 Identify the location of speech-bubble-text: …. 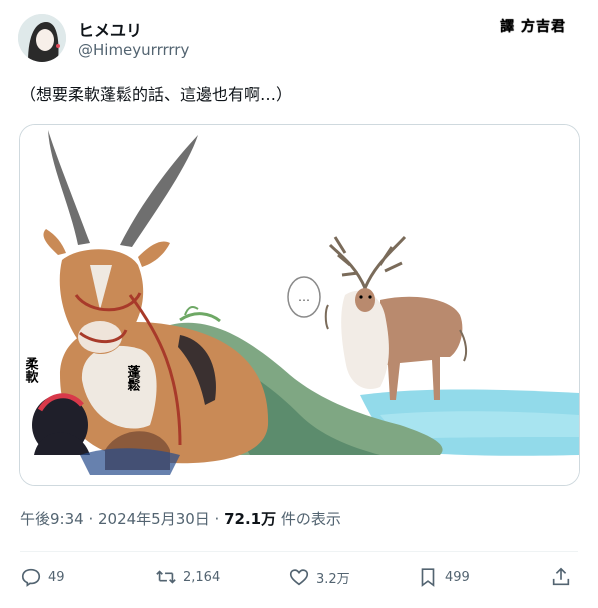
(304, 297).